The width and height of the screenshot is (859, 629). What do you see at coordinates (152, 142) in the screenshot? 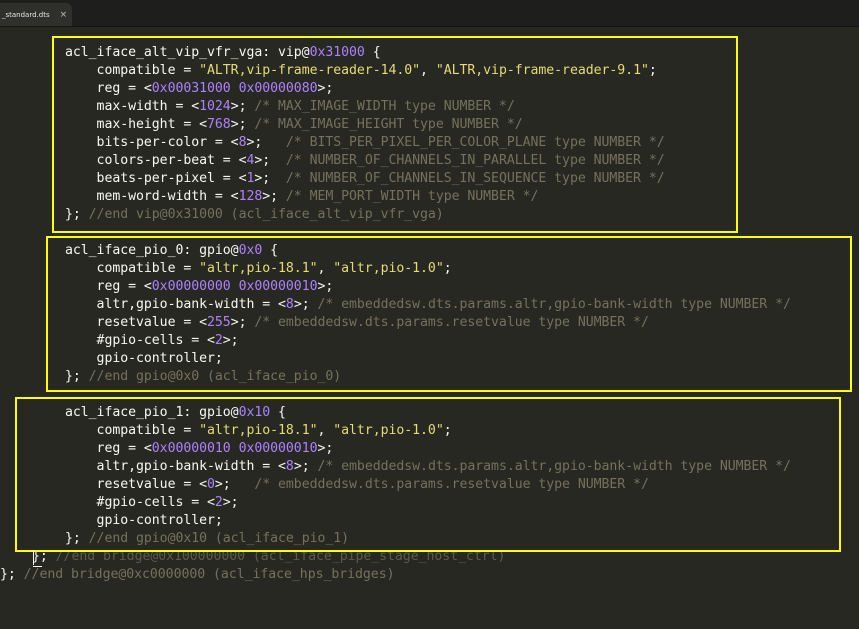
I see `code-token: bits-per-color = <` at bounding box center [152, 142].